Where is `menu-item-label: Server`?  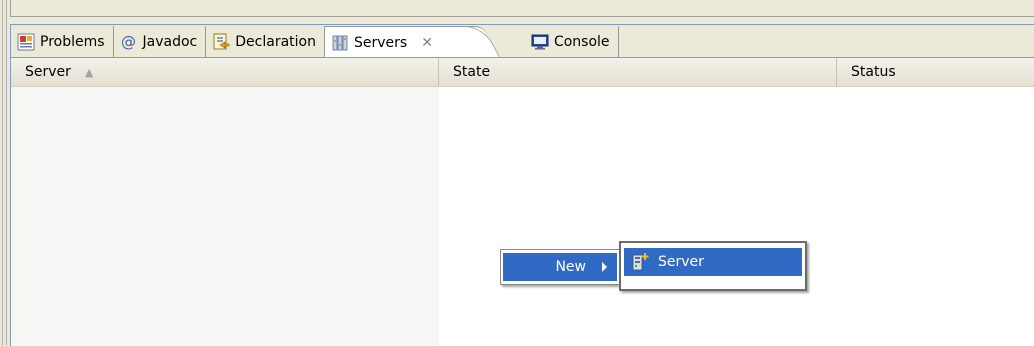 menu-item-label: Server is located at coordinates (681, 262).